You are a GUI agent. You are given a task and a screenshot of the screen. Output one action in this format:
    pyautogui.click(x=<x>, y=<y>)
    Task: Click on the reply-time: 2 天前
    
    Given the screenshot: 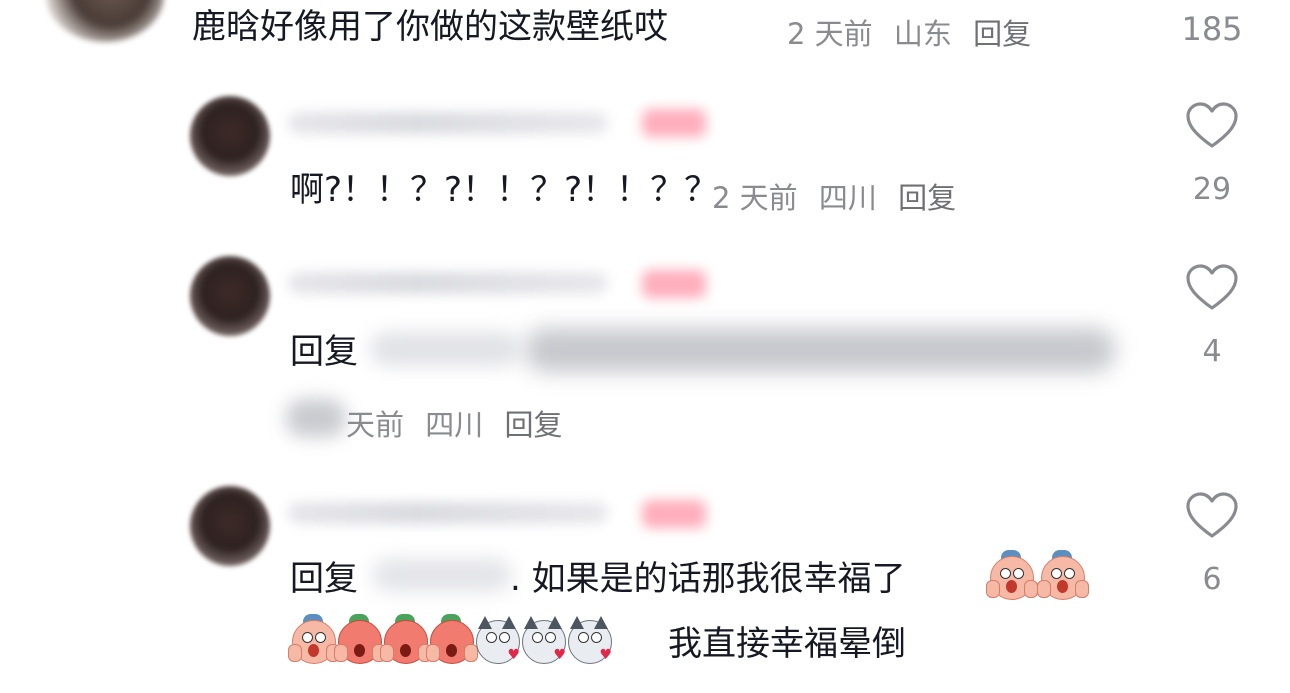 What is the action you would take?
    pyautogui.click(x=755, y=198)
    